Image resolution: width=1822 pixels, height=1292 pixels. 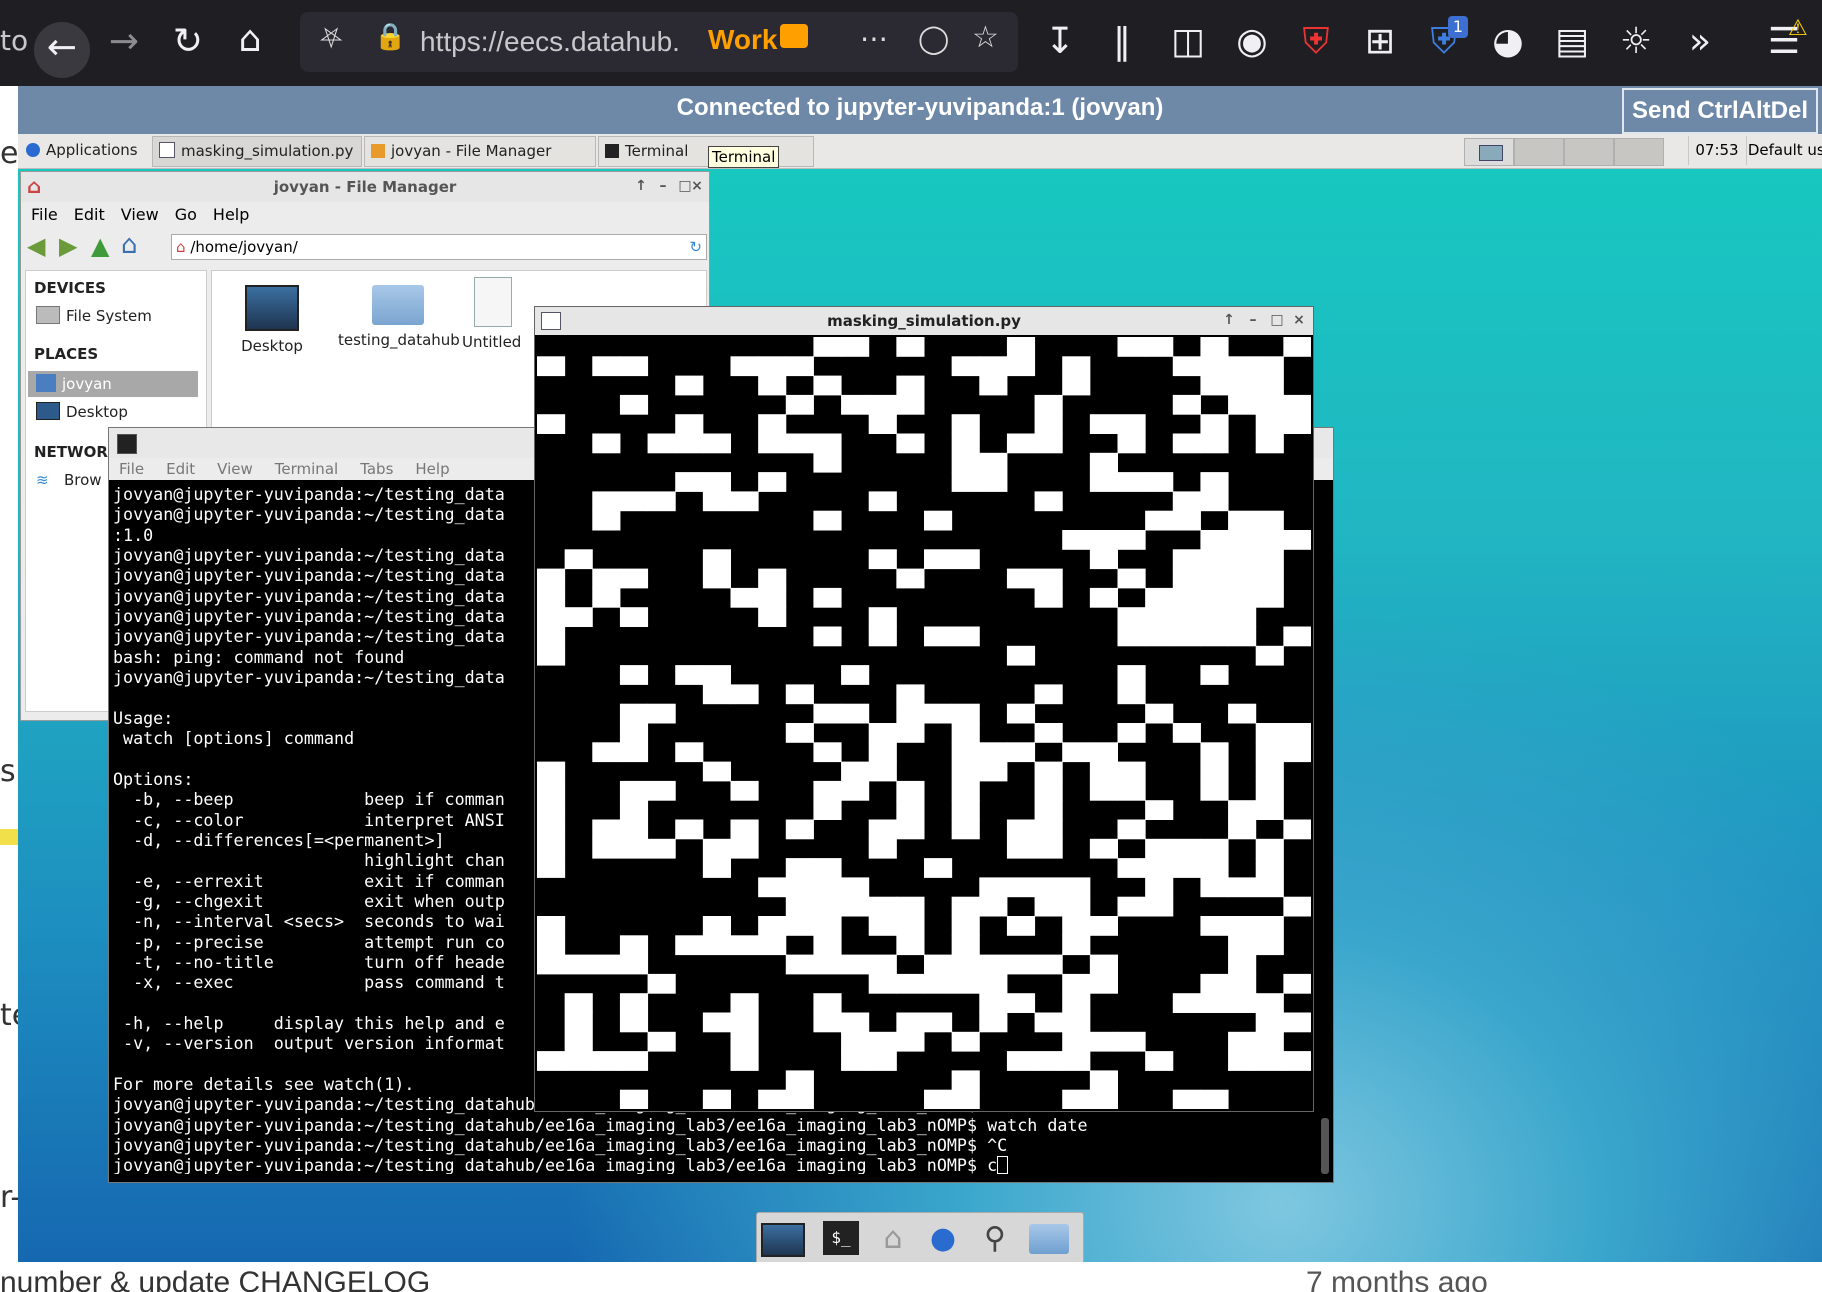 I want to click on show-desktop-icon, so click(x=783, y=1239).